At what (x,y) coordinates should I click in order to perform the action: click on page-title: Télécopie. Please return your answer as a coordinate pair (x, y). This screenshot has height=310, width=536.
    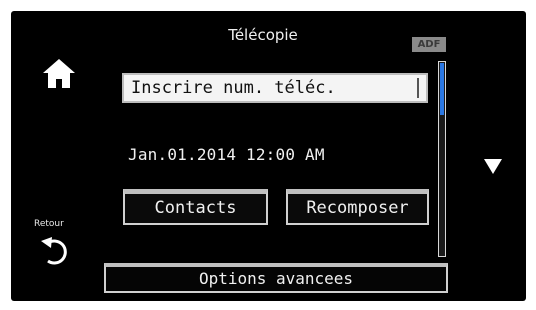
    Looking at the image, I should click on (263, 35).